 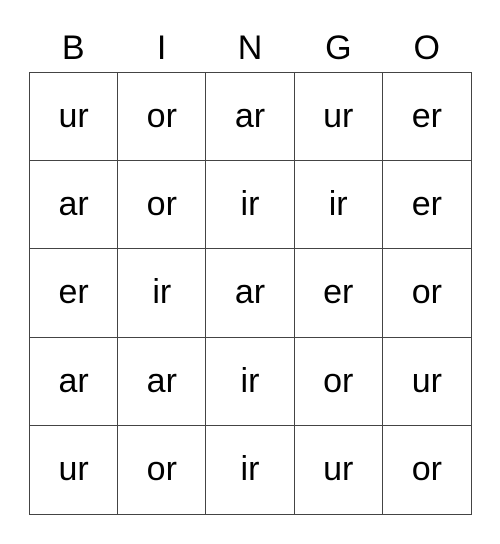 What do you see at coordinates (338, 48) in the screenshot?
I see `header-letter-g: G` at bounding box center [338, 48].